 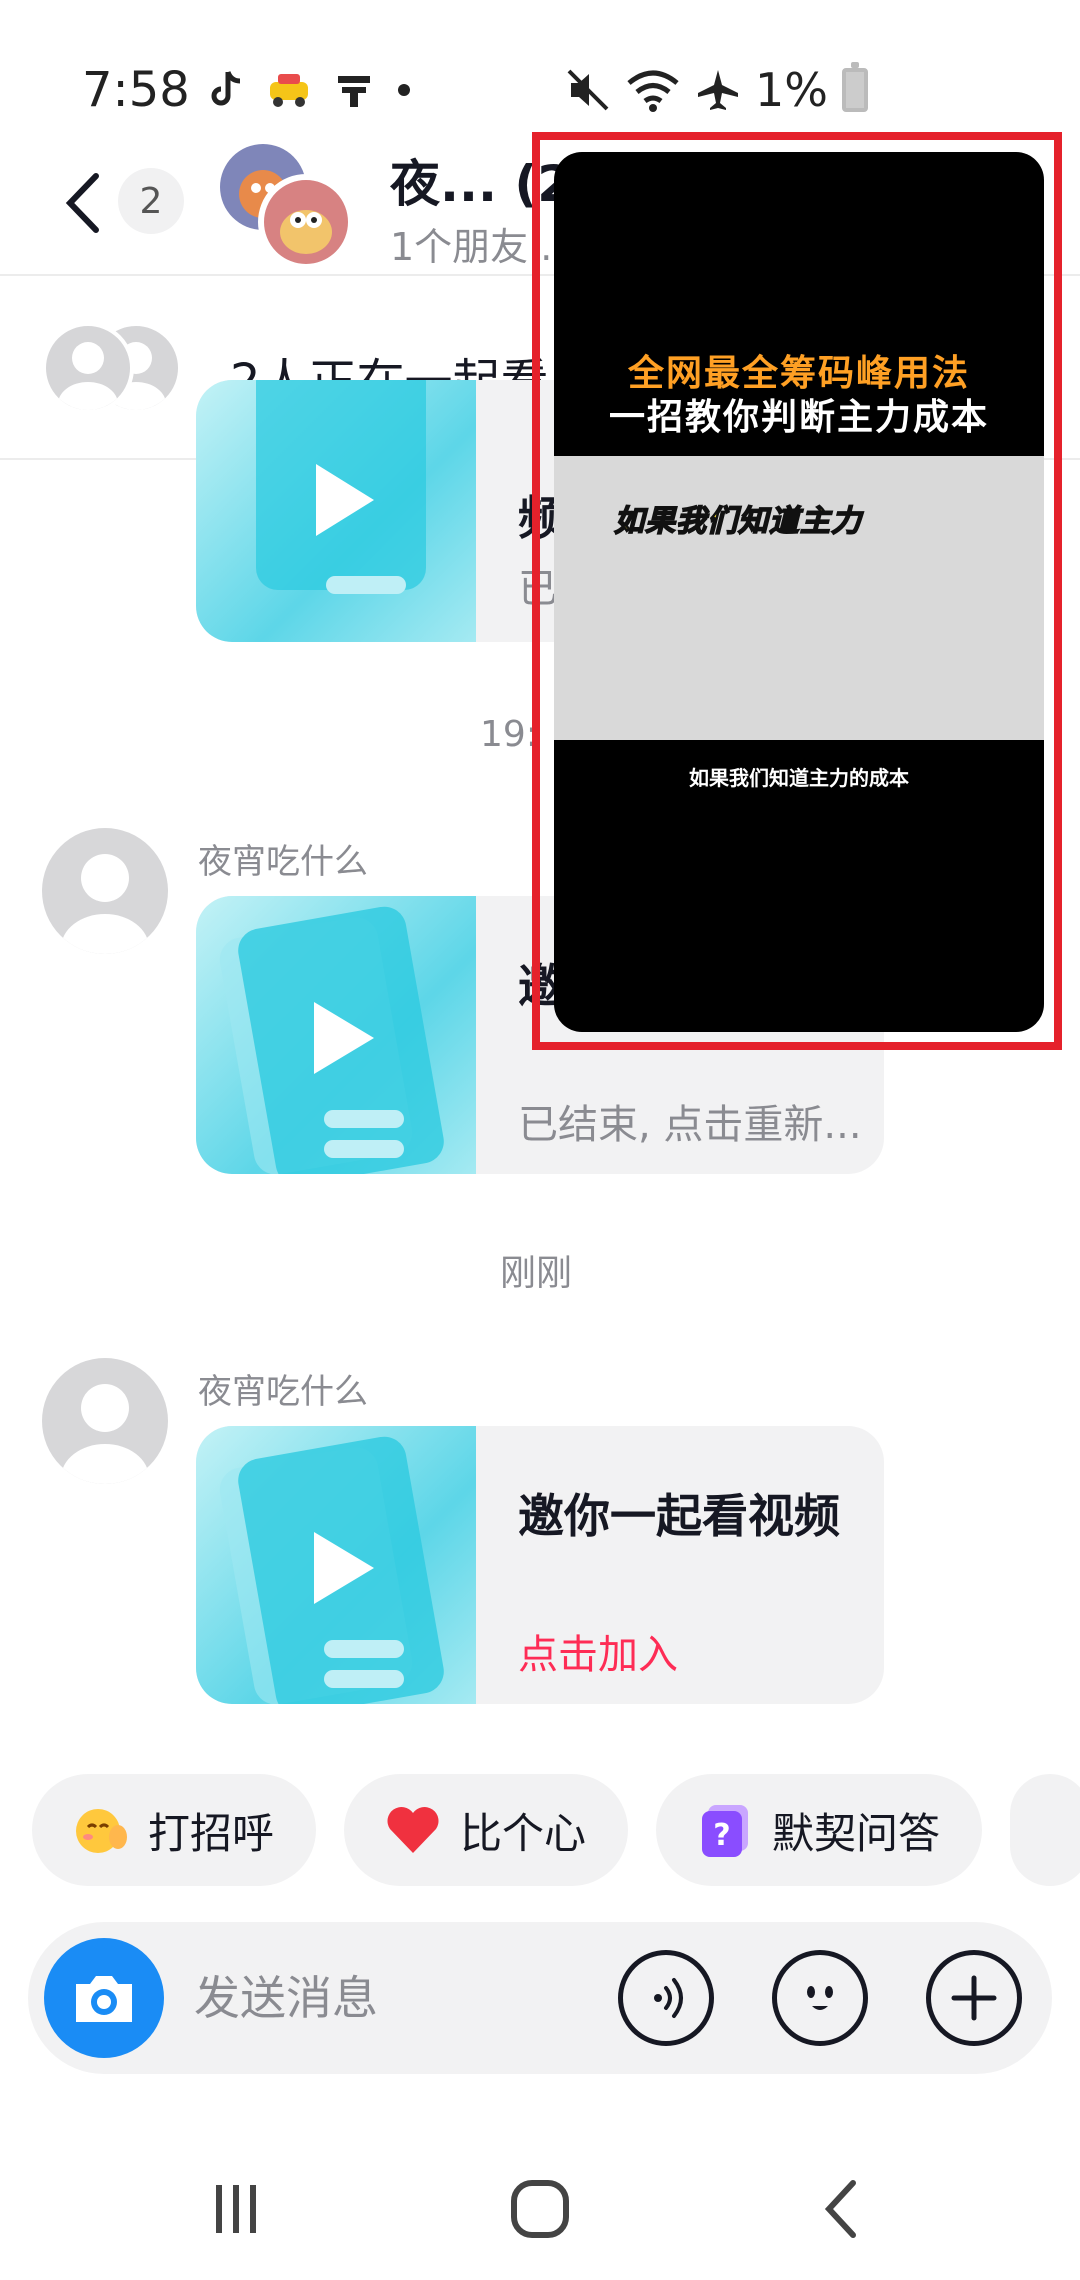 I want to click on mute-icon, so click(x=588, y=90).